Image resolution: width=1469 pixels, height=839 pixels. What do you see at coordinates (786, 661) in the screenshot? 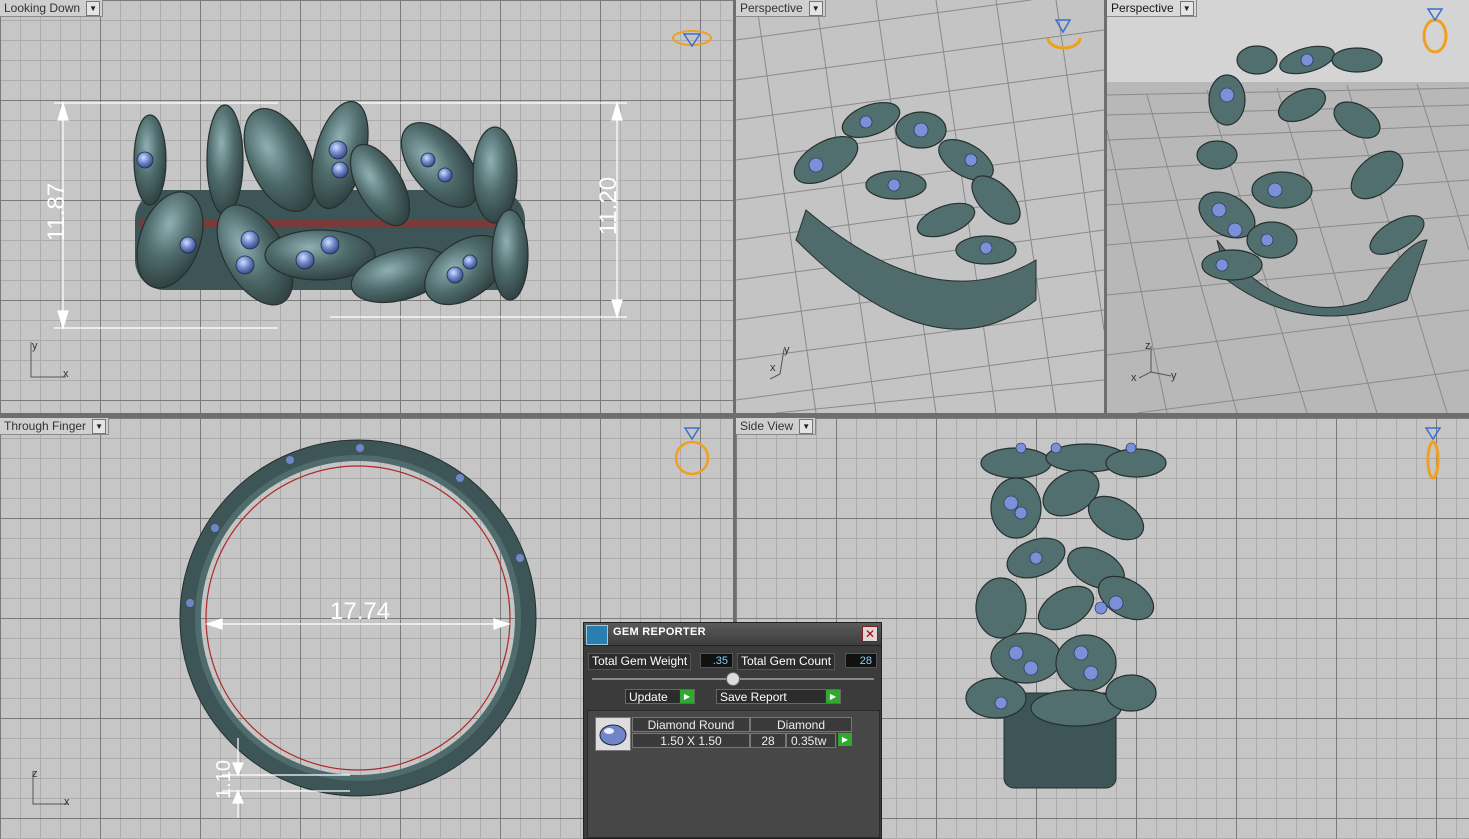
I see `total-gem-count-label: Total Gem Count` at bounding box center [786, 661].